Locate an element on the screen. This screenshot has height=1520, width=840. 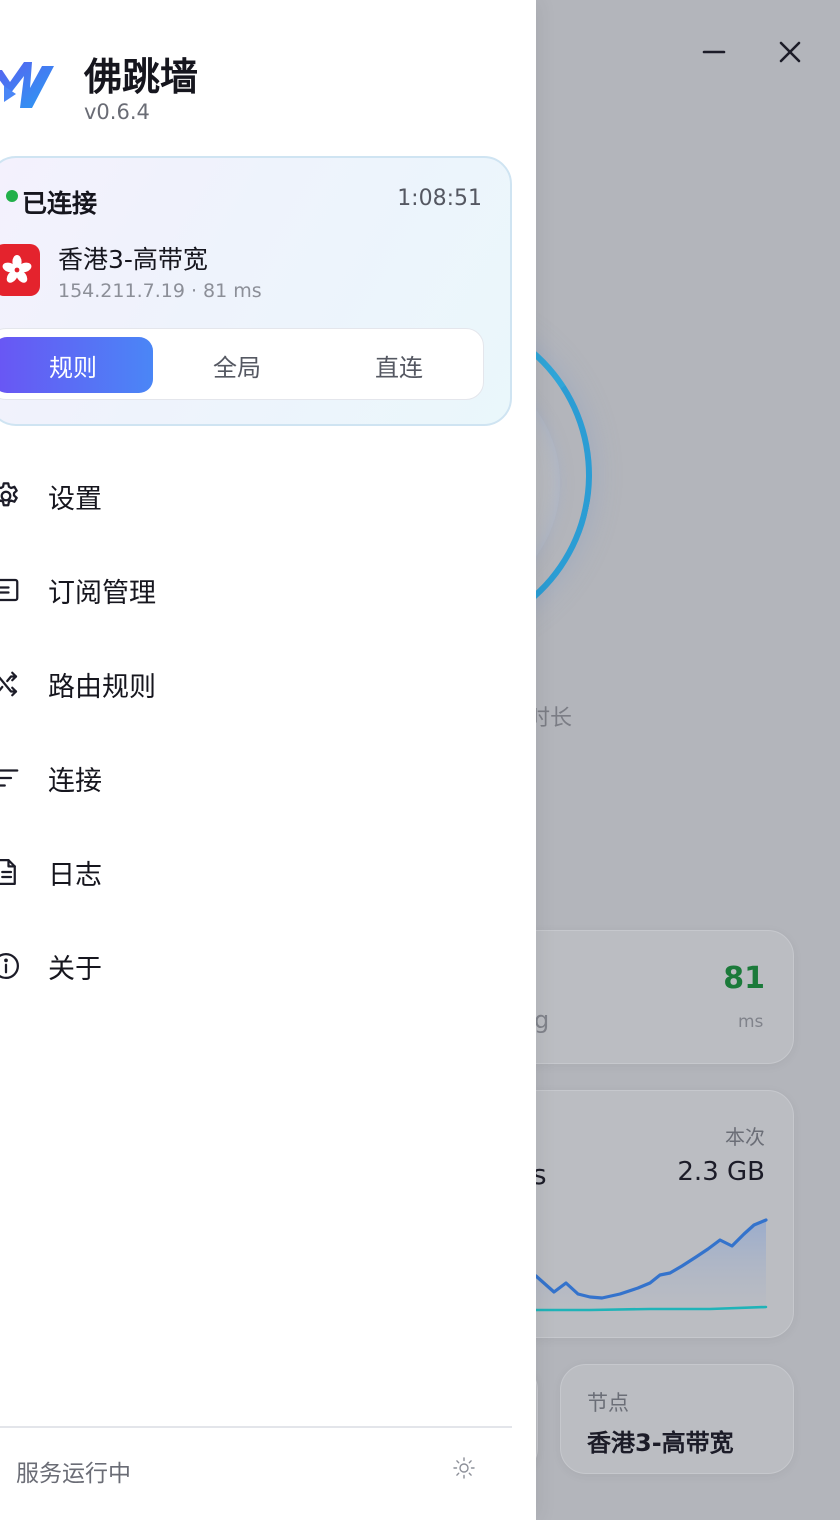
connections-list-icon is located at coordinates (12, 778).